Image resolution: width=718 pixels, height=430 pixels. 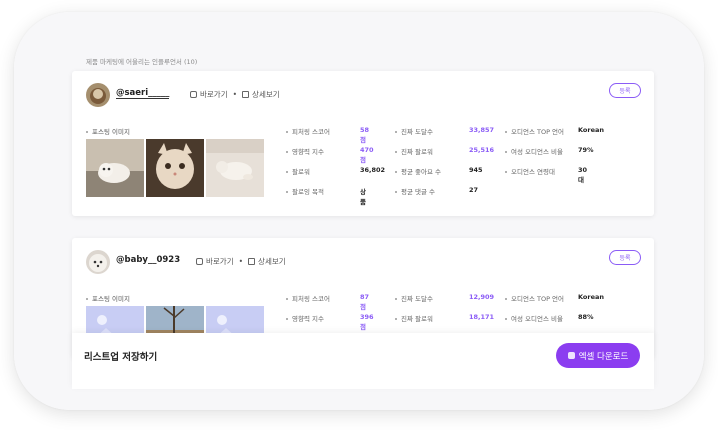 What do you see at coordinates (583, 175) in the screenshot?
I see `stat-value: 30대` at bounding box center [583, 175].